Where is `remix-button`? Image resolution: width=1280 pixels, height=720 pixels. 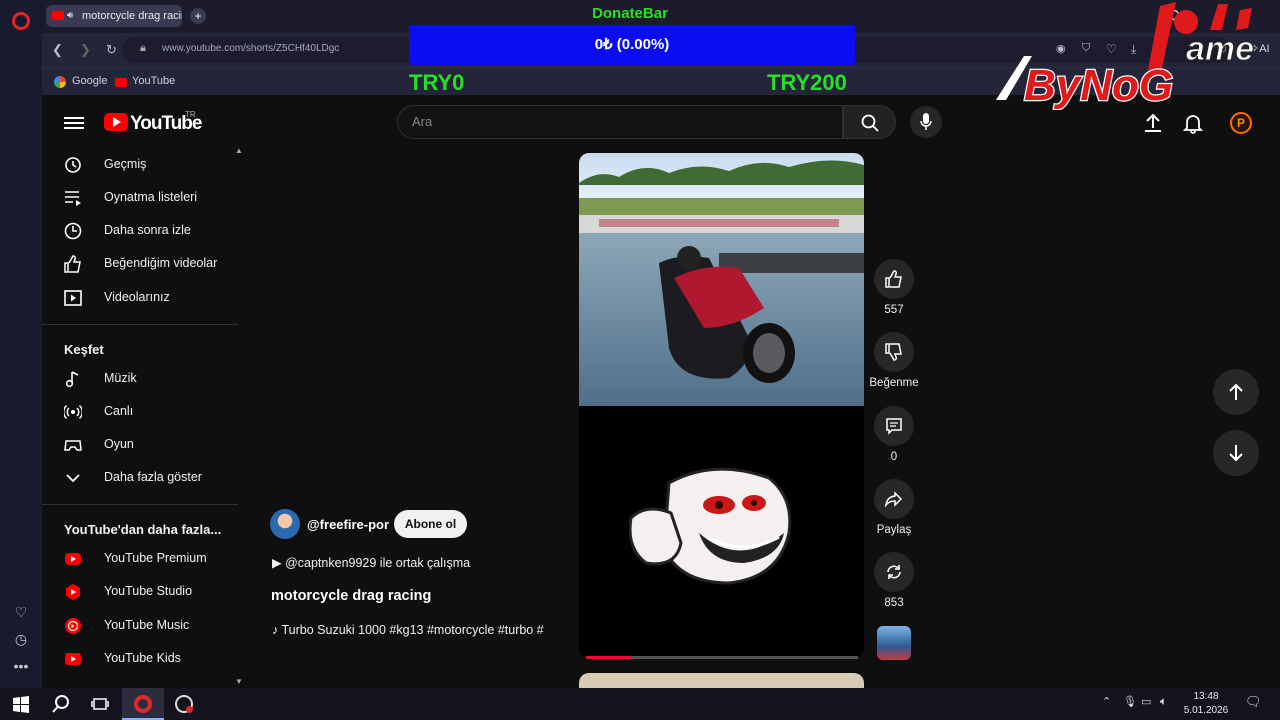 remix-button is located at coordinates (894, 572).